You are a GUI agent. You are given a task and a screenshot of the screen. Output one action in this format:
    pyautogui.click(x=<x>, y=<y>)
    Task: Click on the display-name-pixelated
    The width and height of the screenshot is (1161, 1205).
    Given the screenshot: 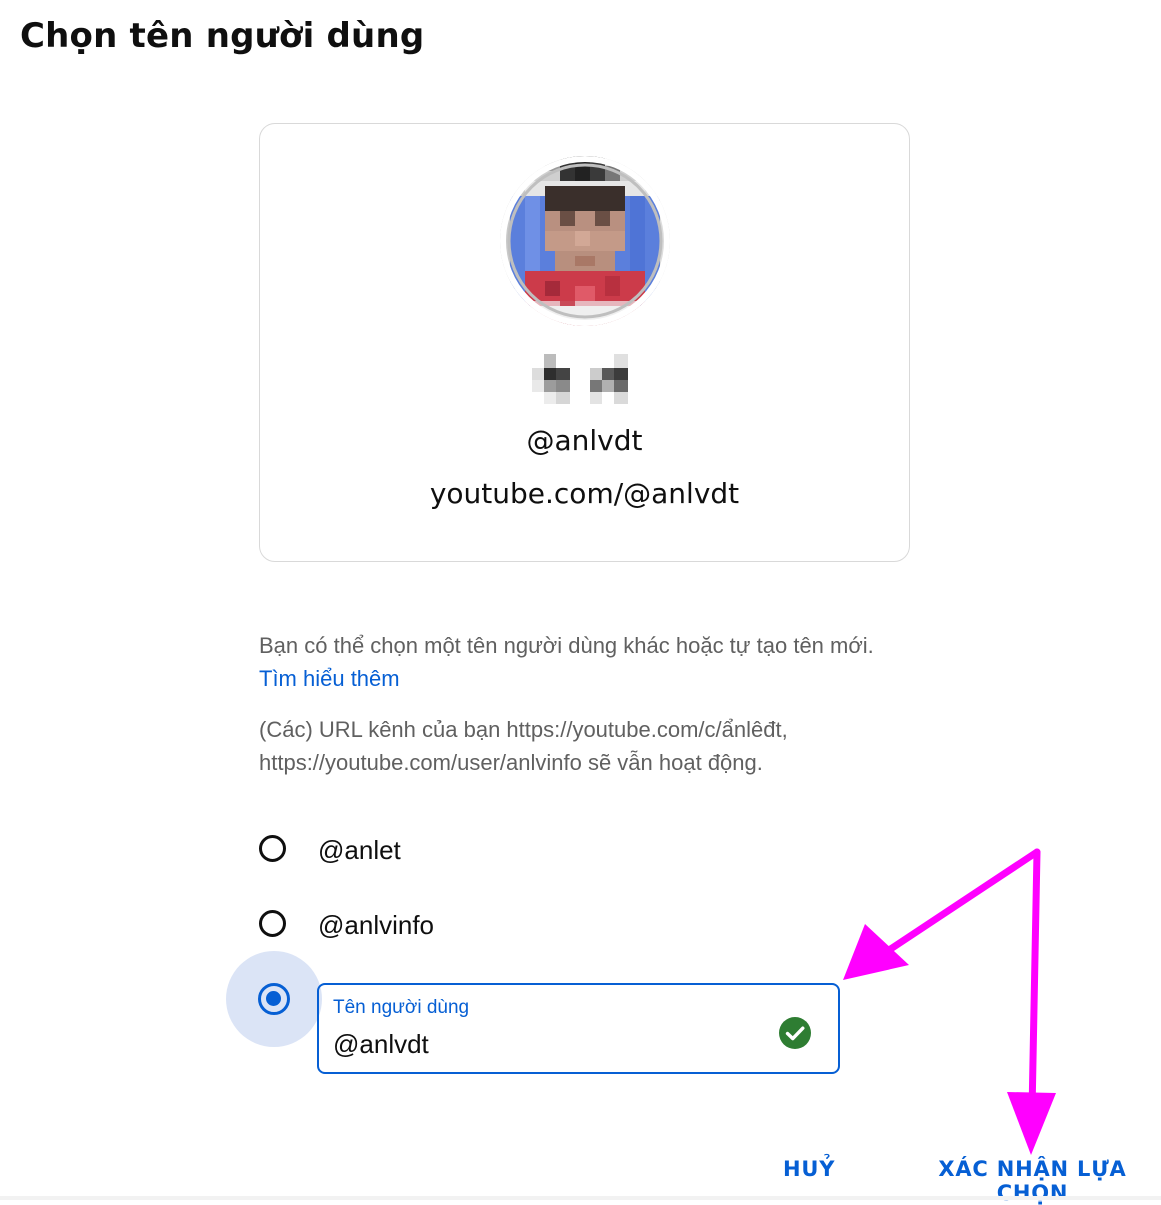 What is the action you would take?
    pyautogui.click(x=580, y=379)
    